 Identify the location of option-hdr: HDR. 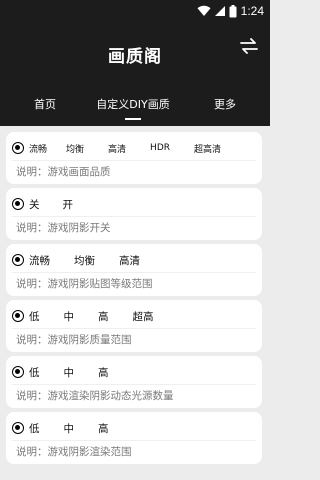
(160, 148).